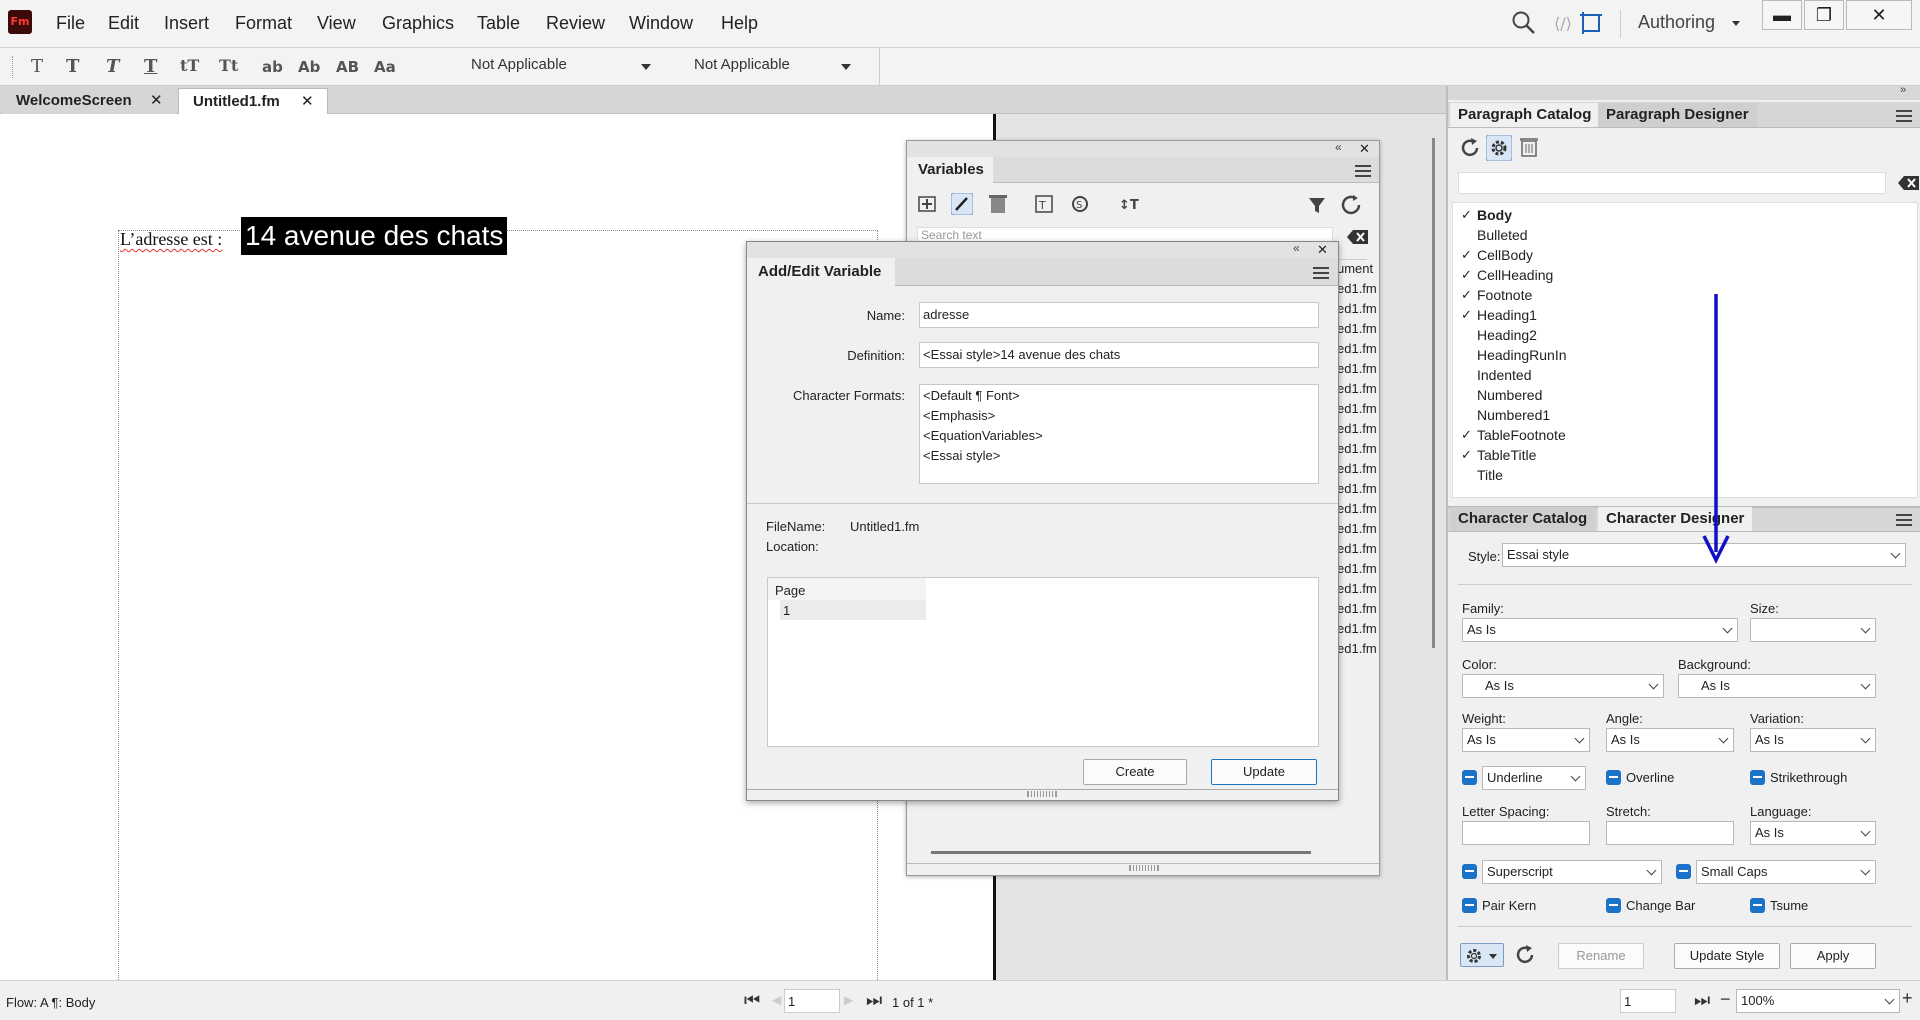 This screenshot has height=1020, width=1920. I want to click on update-button: Update, so click(1264, 772).